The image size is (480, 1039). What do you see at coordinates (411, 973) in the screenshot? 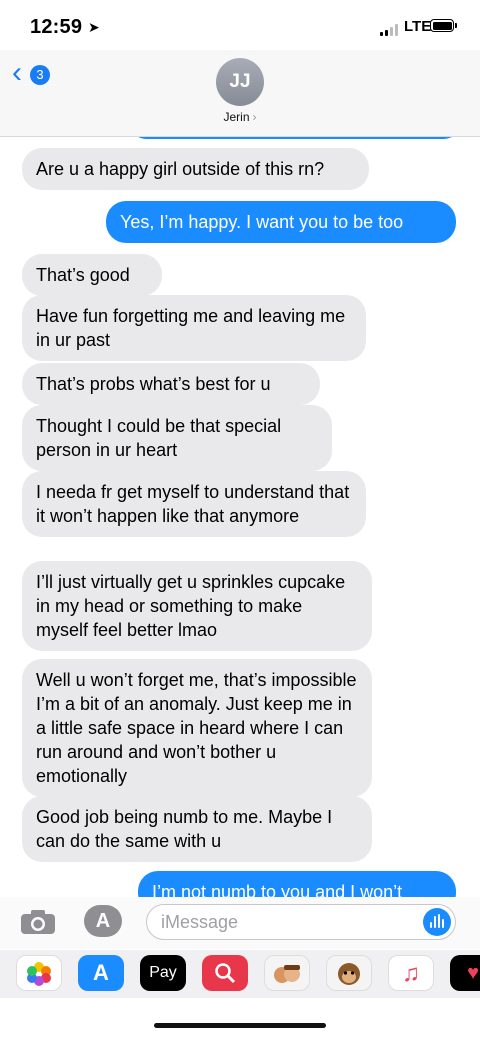
I see `music-icon: ♫` at bounding box center [411, 973].